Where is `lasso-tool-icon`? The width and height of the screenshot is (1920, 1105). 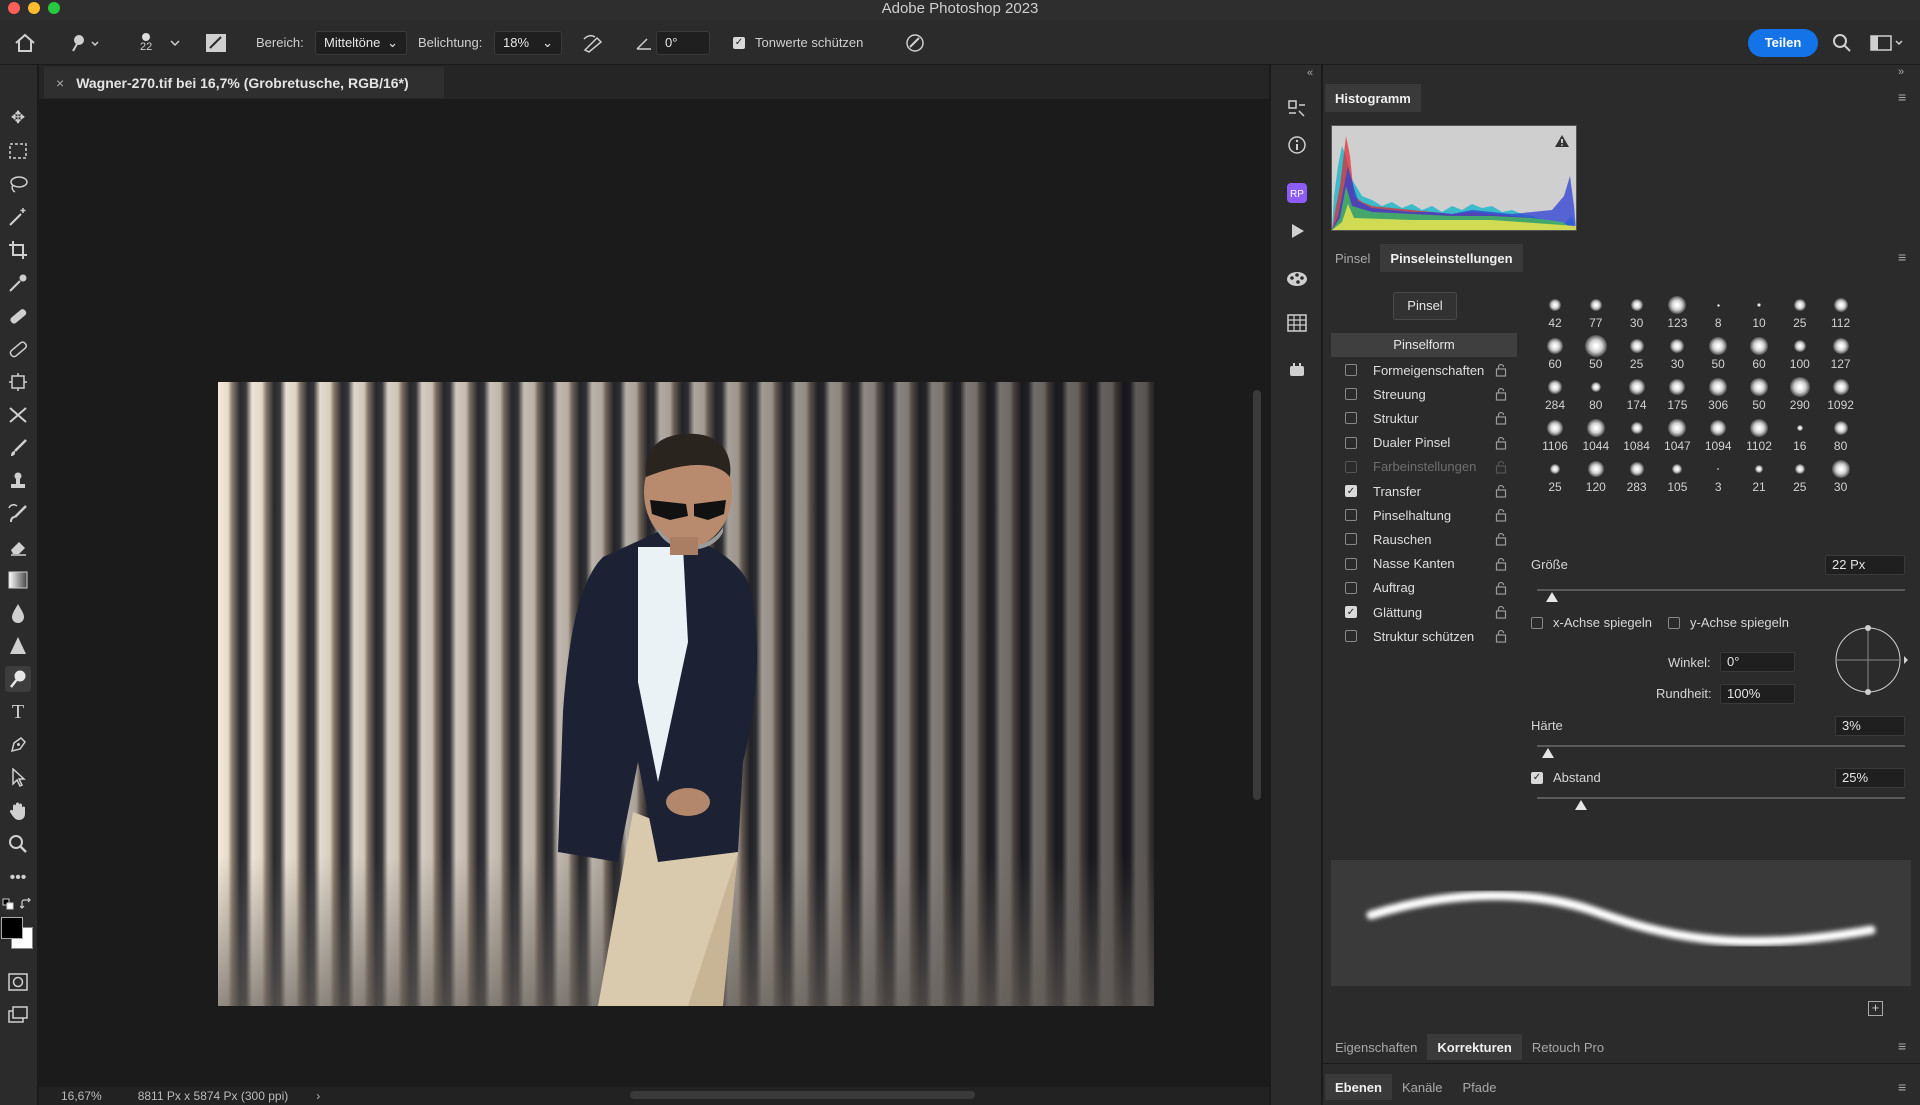
lasso-tool-icon is located at coordinates (18, 184).